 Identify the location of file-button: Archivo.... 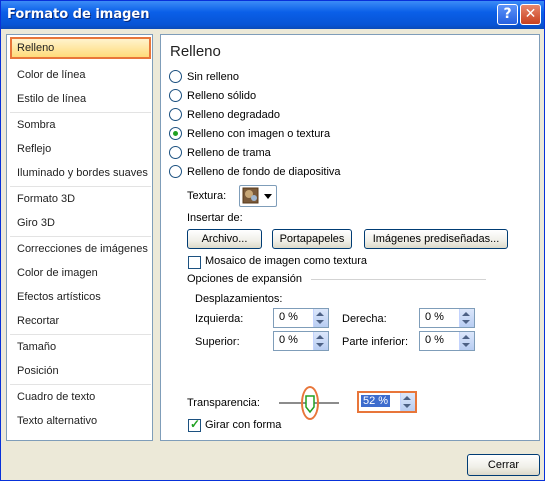
(224, 239).